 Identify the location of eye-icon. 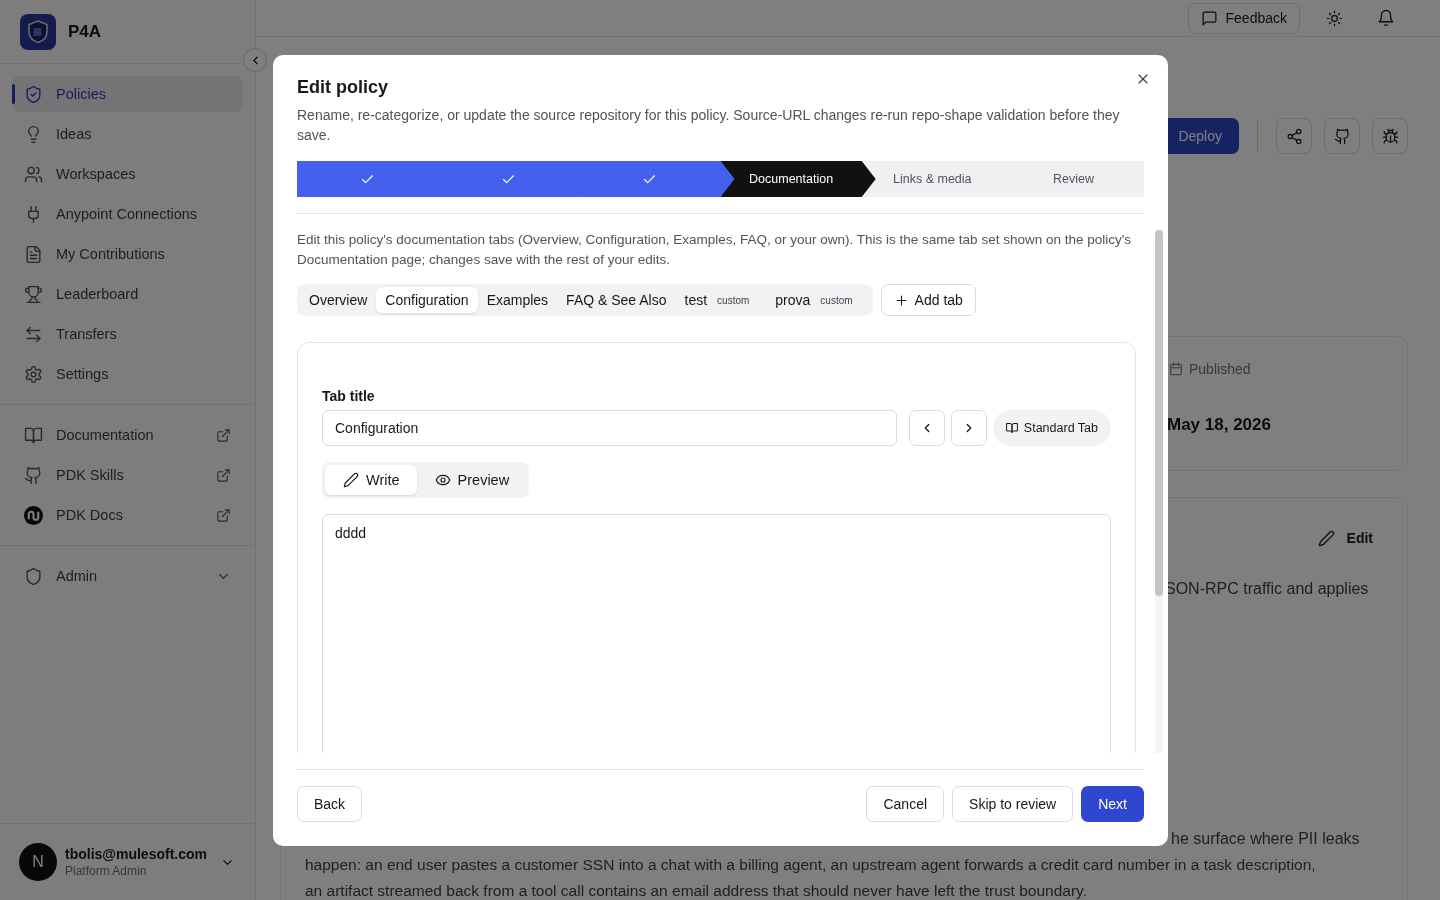
(442, 480).